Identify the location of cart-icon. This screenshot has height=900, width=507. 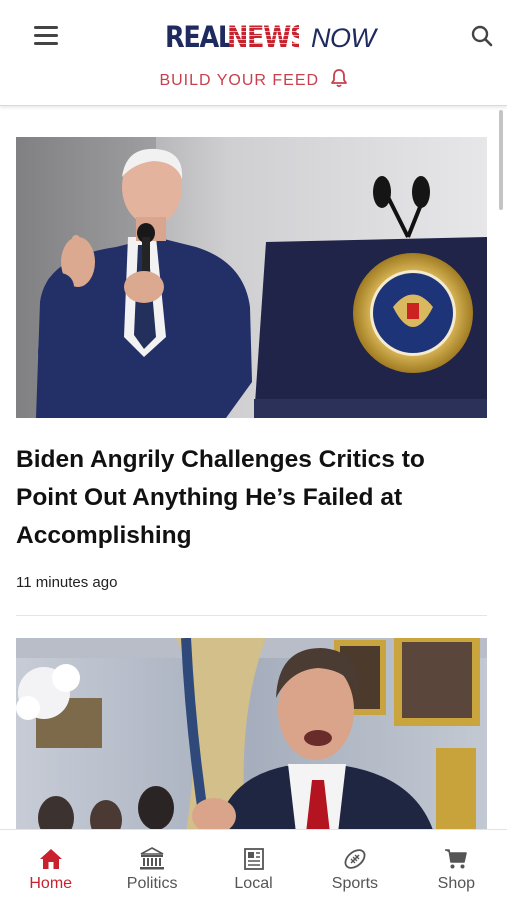
(456, 859).